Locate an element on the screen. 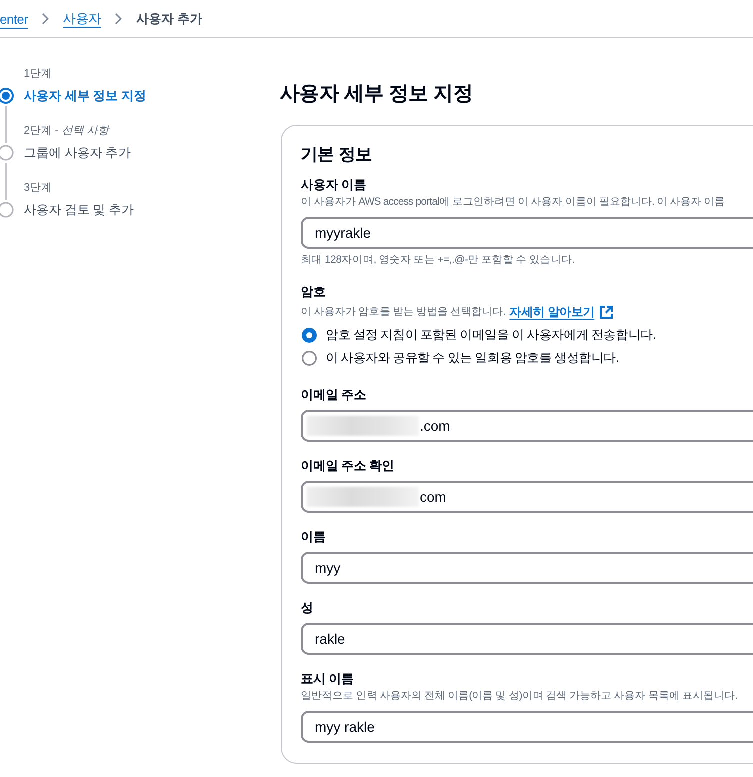 This screenshot has width=753, height=777. step-link: 그룹에 사용자 추가 is located at coordinates (152, 153).